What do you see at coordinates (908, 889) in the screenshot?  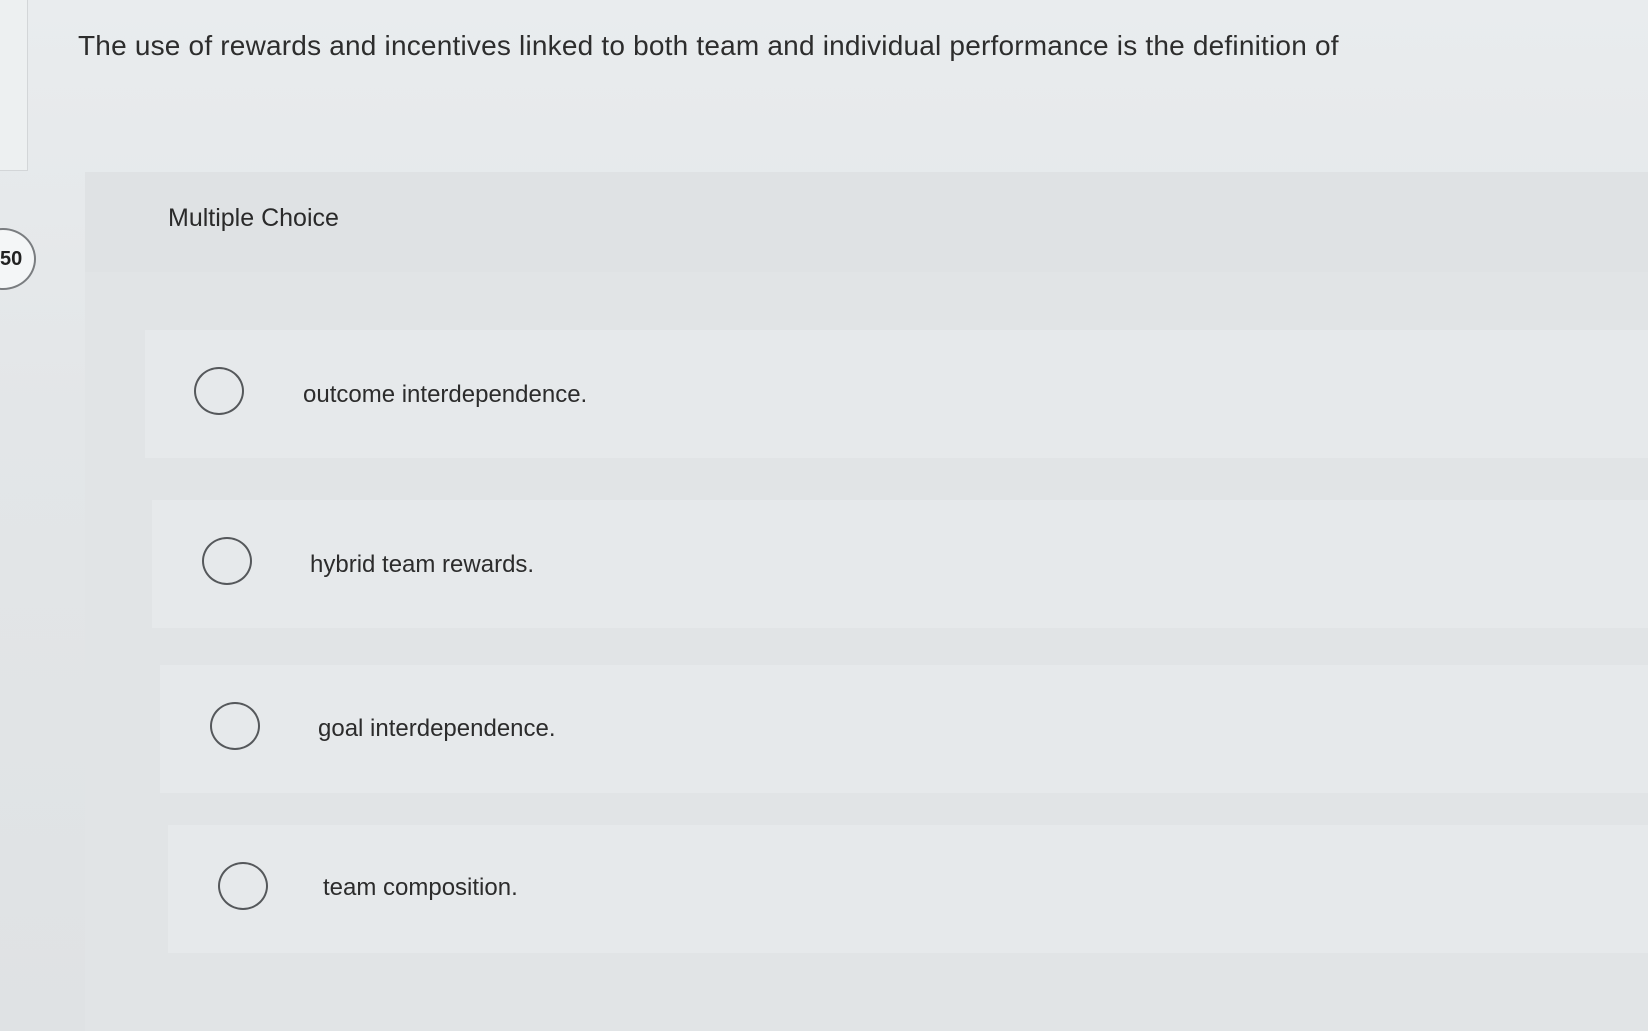 I see `answer-option-team-composition: team composition.` at bounding box center [908, 889].